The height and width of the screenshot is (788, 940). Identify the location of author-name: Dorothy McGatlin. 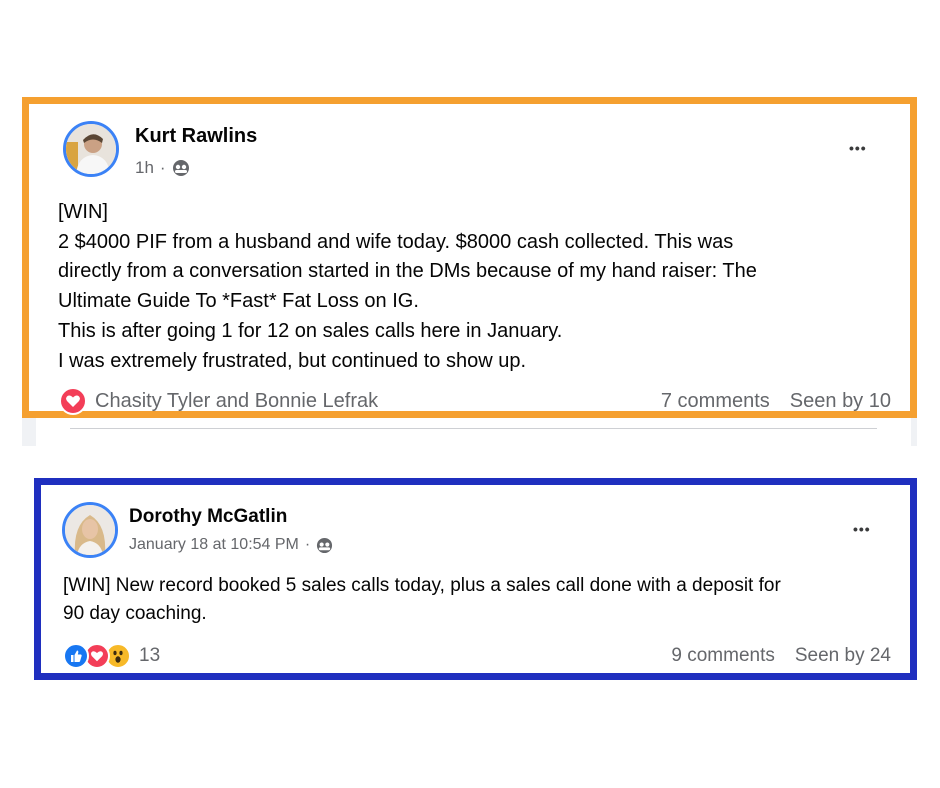
(208, 517).